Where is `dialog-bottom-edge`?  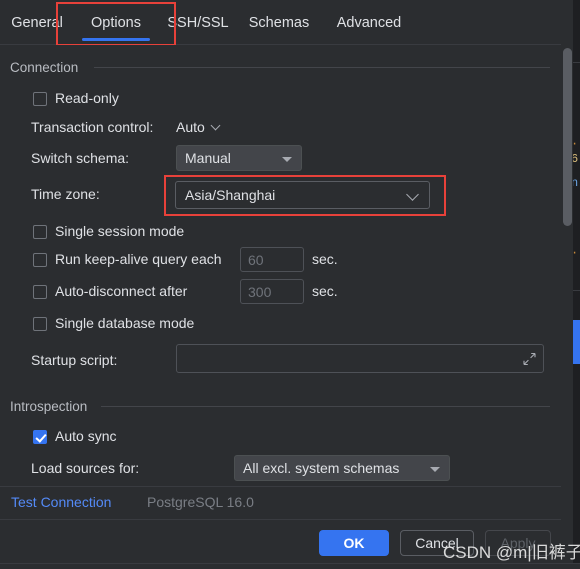
dialog-bottom-edge is located at coordinates (290, 566).